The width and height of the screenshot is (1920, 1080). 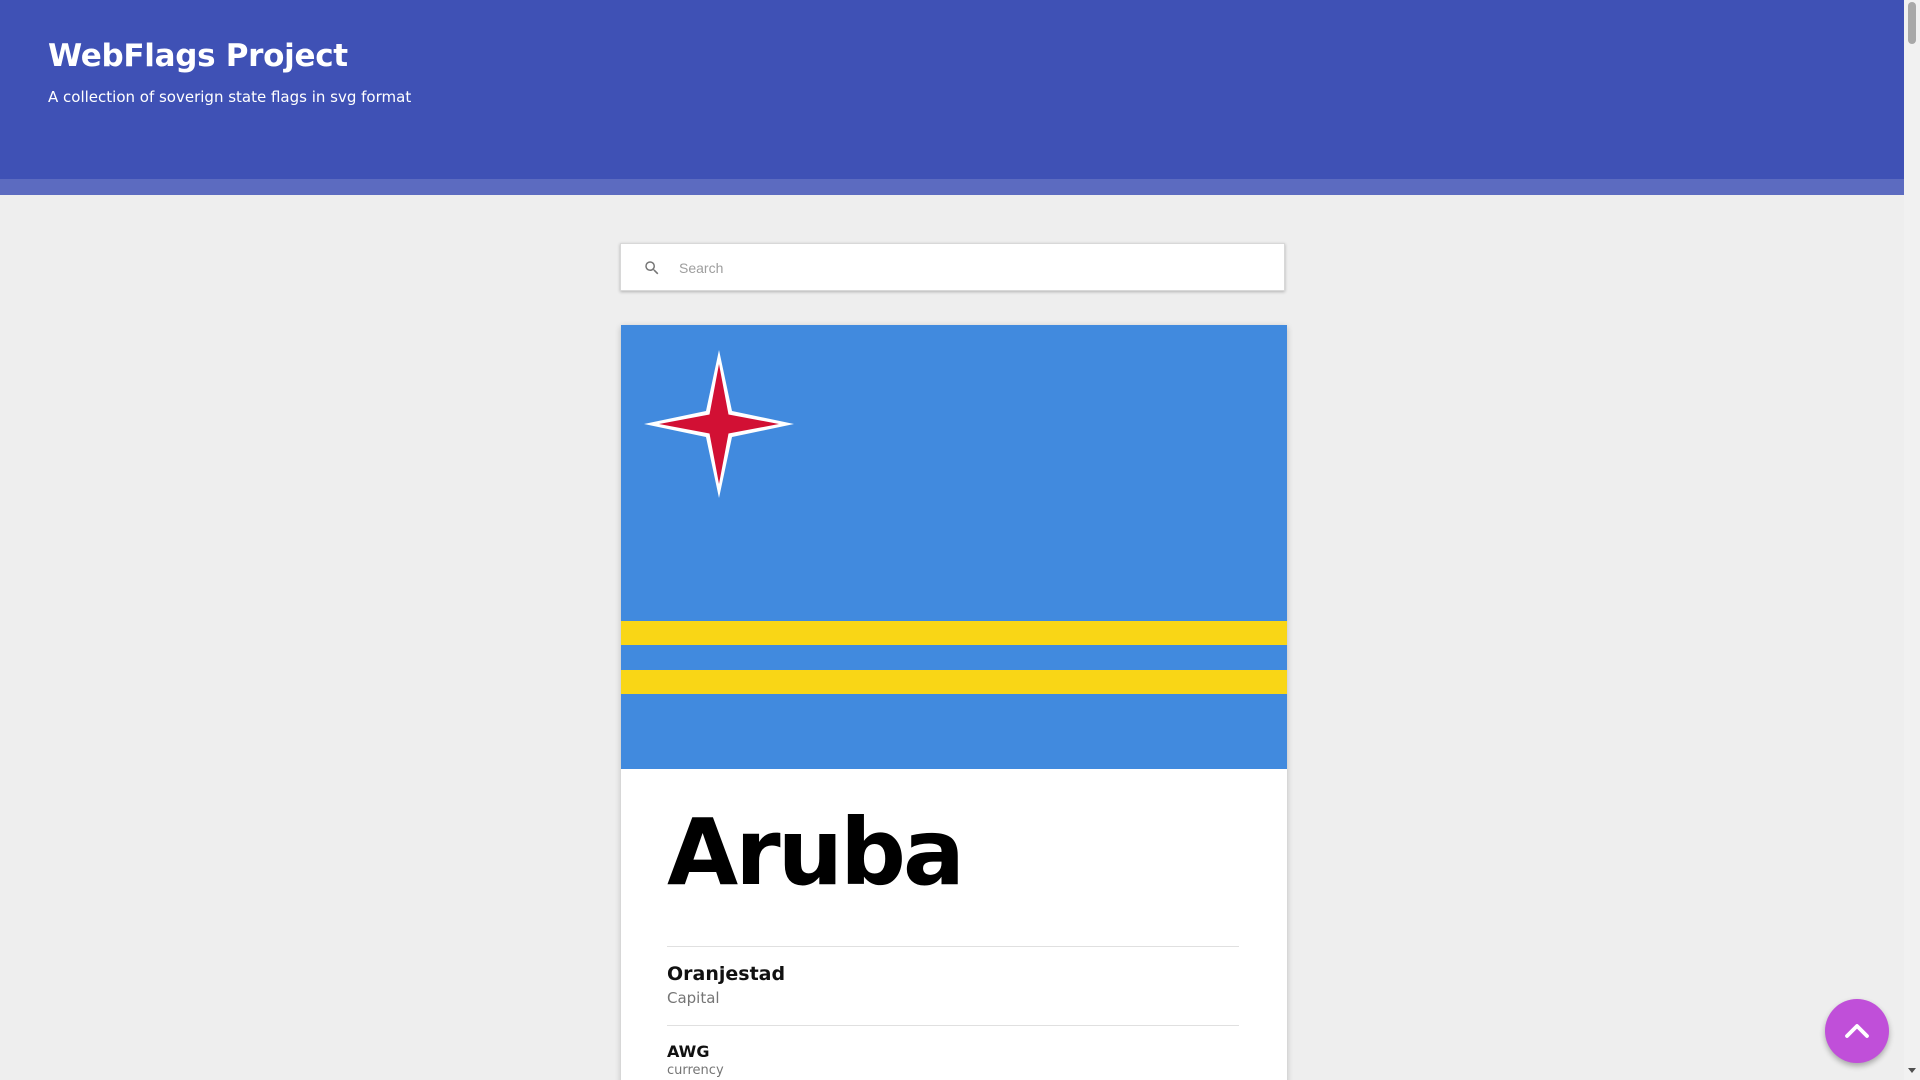 I want to click on country-name: Aruba, so click(x=816, y=852).